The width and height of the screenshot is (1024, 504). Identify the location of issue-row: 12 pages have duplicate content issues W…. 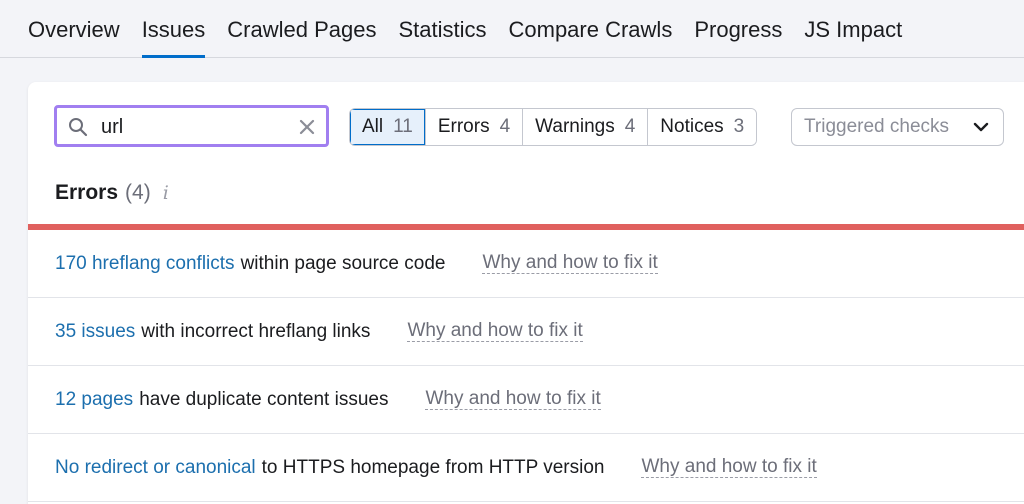
(526, 400).